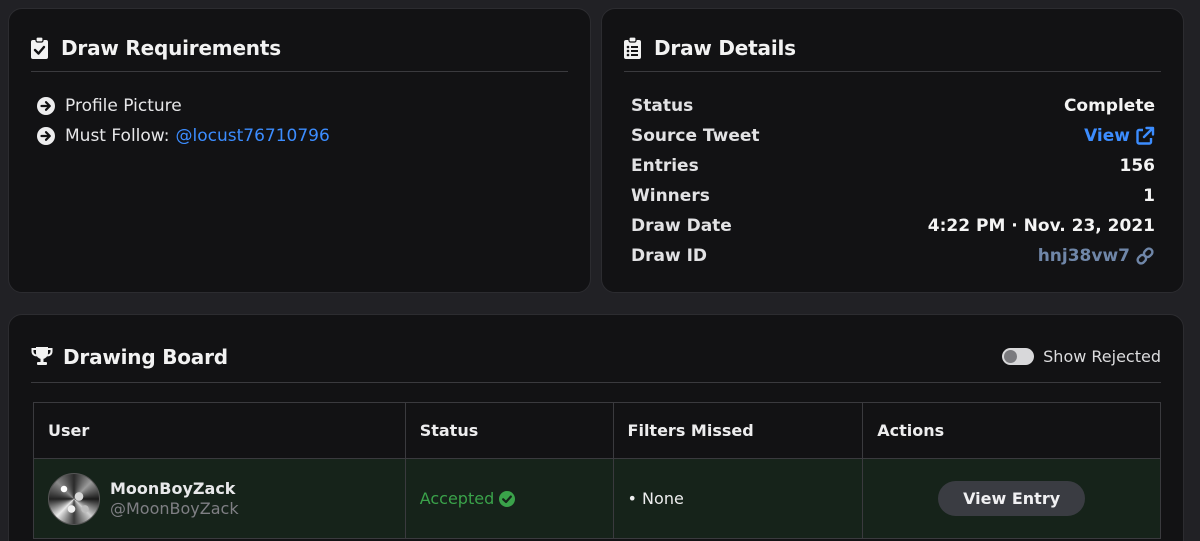 The image size is (1200, 541). I want to click on detail-row-draw-id: Draw ID hnj38vw7, so click(893, 256).